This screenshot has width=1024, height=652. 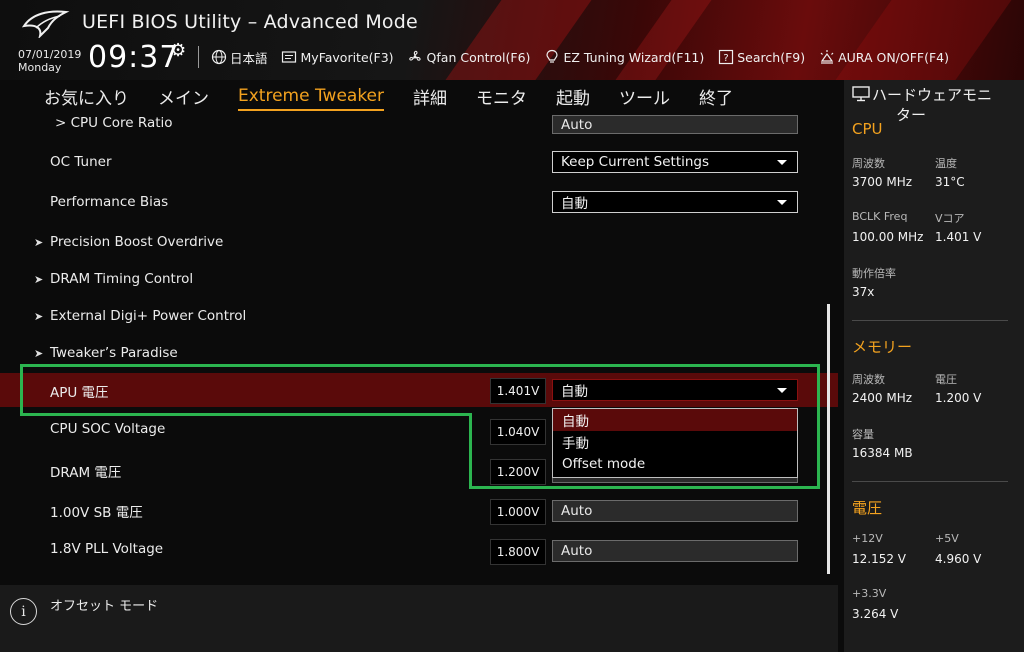 I want to click on bclk-value: 100.00 MHz, so click(x=888, y=237).